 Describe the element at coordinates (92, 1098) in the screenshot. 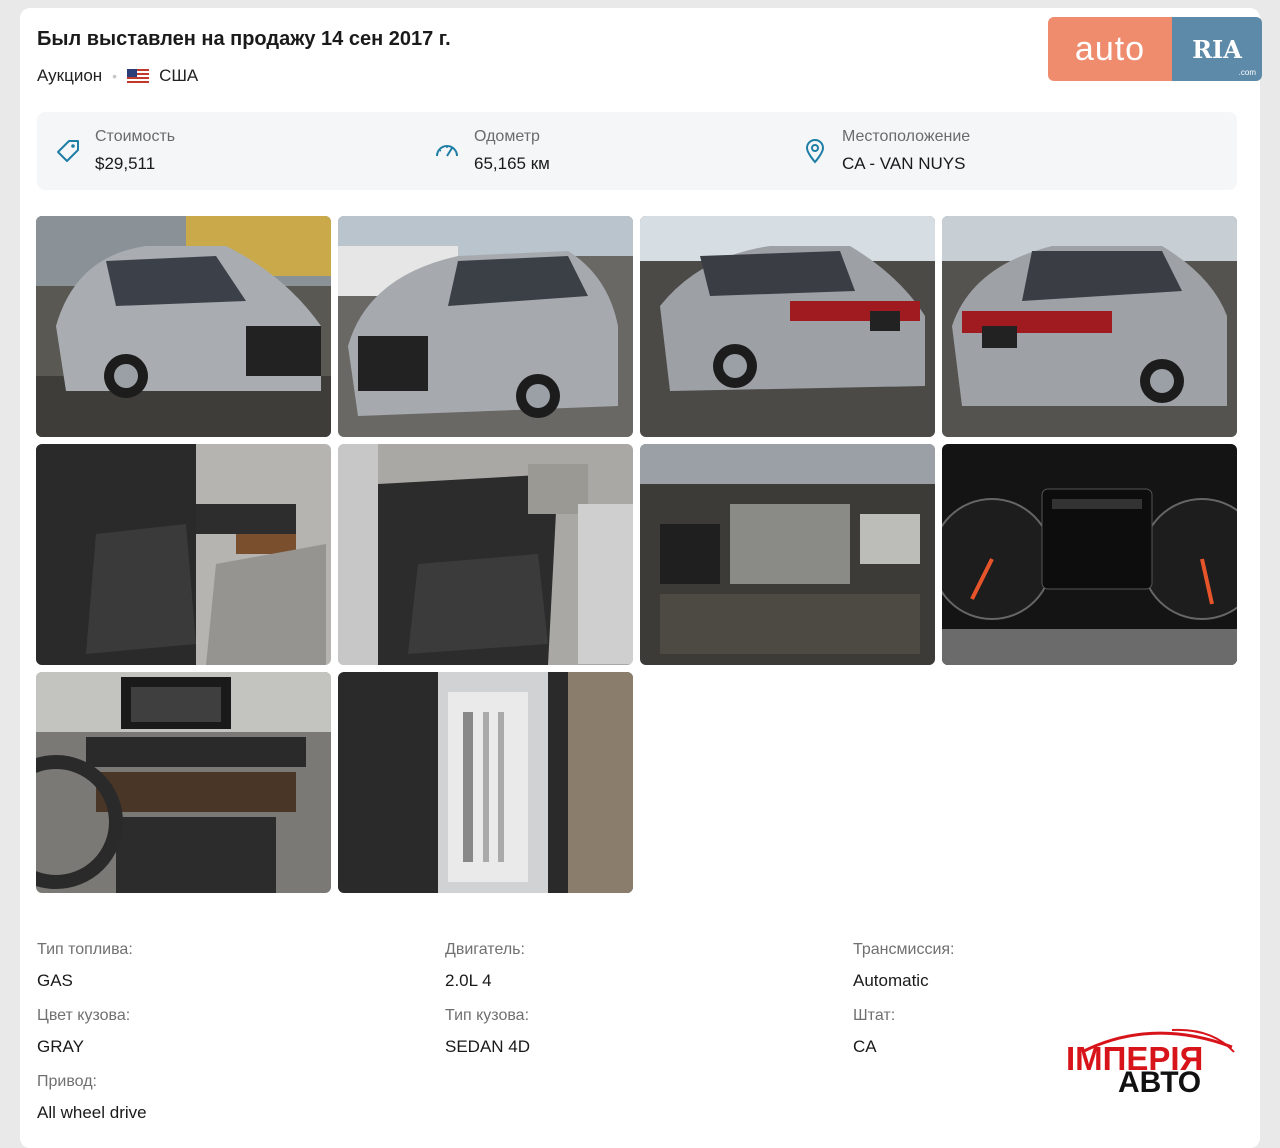

I see `detail-drive: Привод: All wheel drive` at that location.